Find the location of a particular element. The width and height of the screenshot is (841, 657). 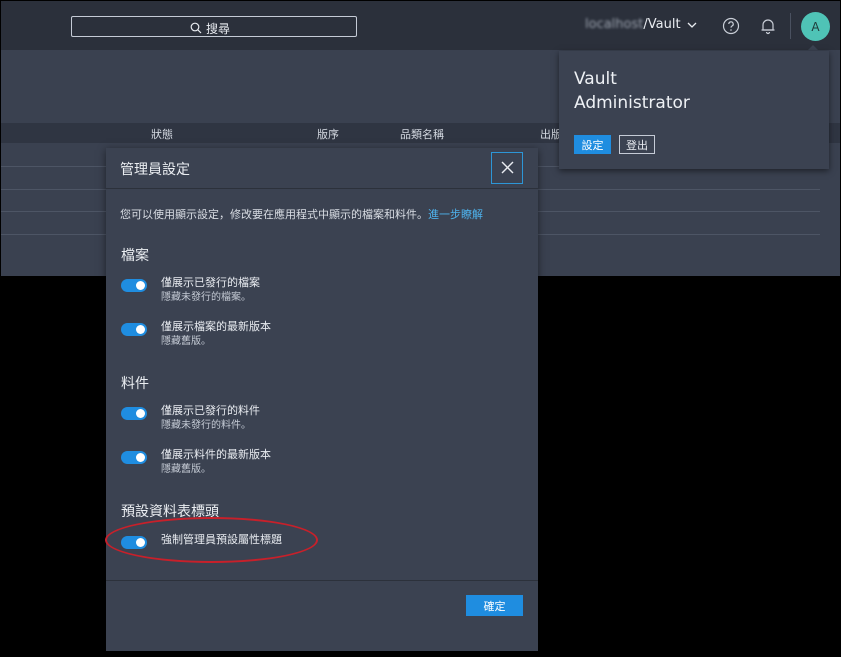

section-title-files: 檔案 is located at coordinates (135, 256).